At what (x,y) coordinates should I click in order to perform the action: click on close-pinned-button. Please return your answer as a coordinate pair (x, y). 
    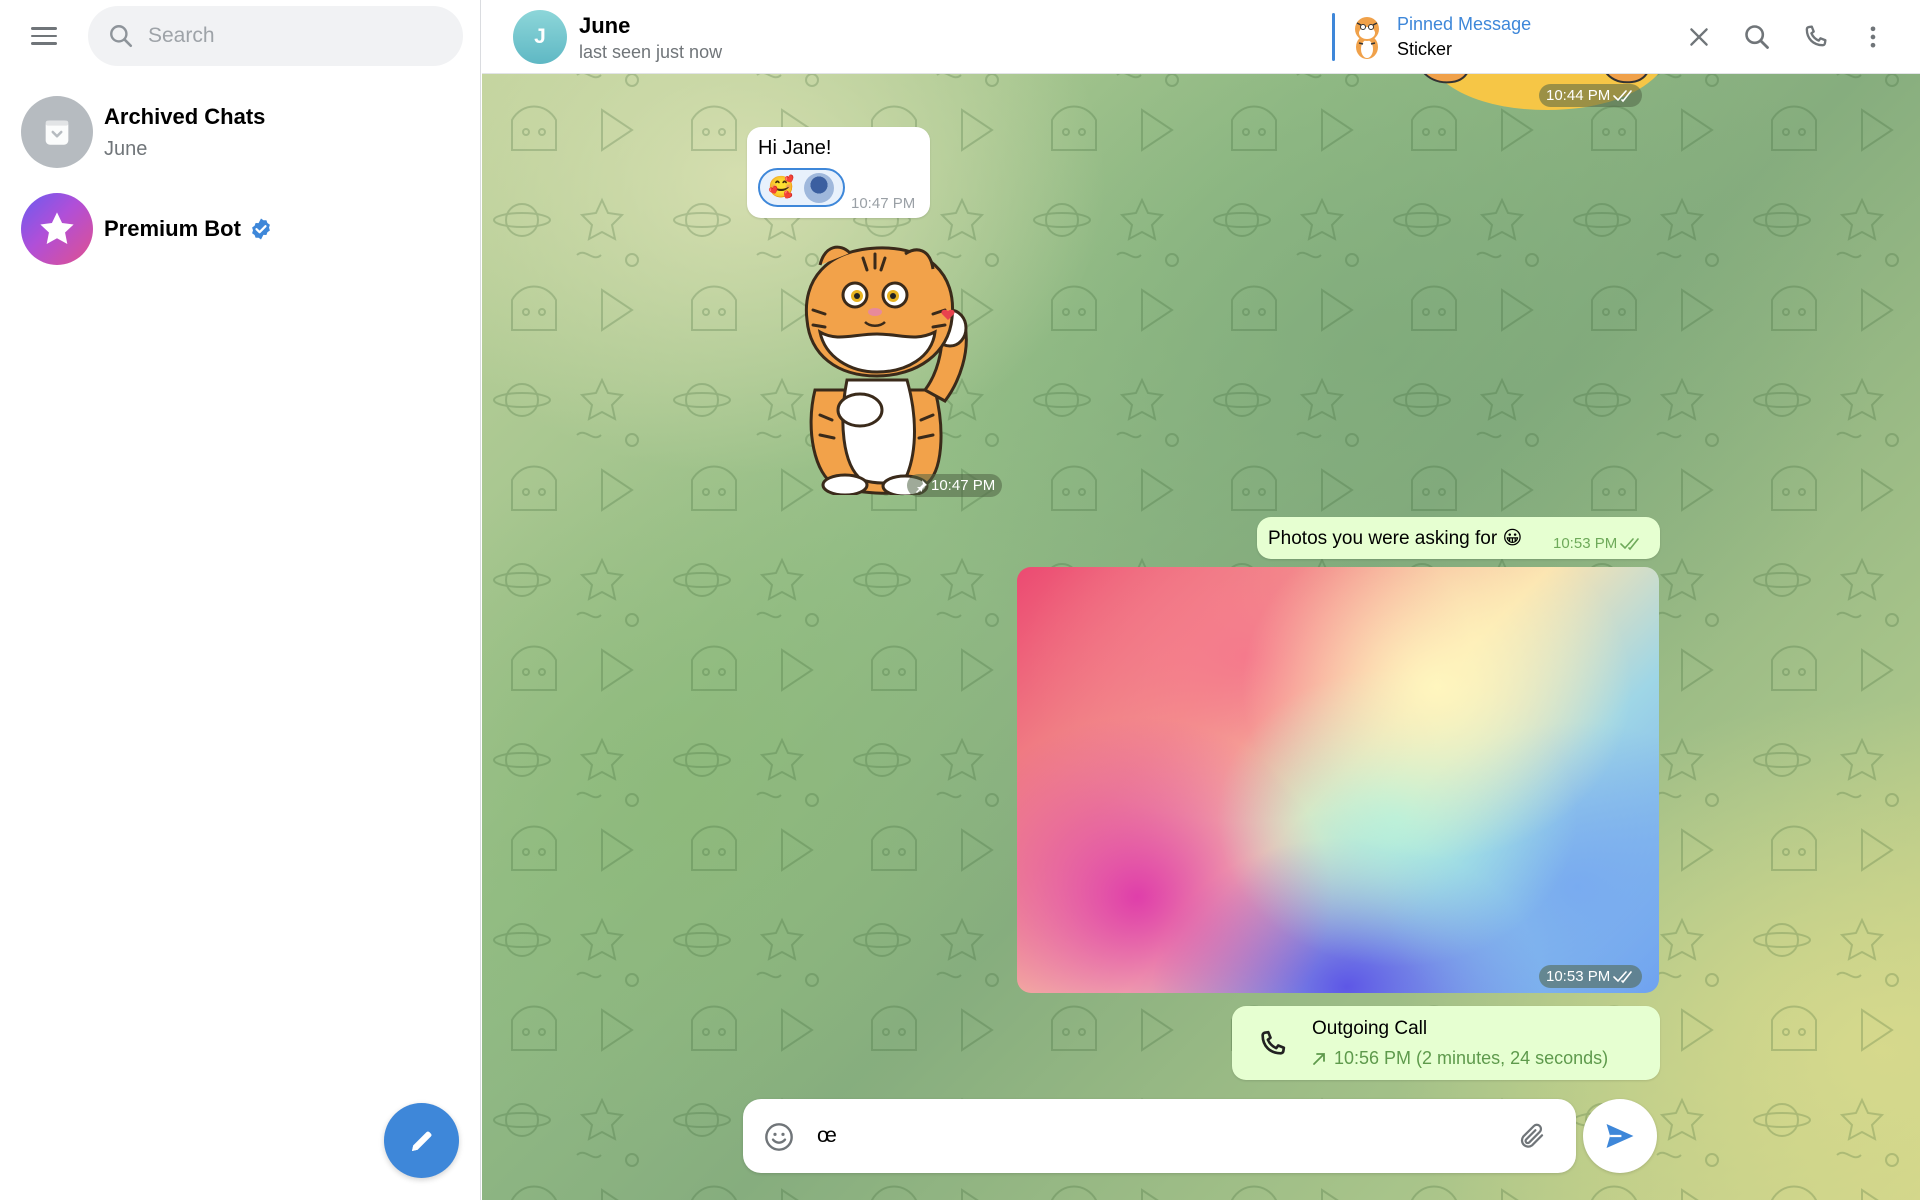
    Looking at the image, I should click on (1699, 37).